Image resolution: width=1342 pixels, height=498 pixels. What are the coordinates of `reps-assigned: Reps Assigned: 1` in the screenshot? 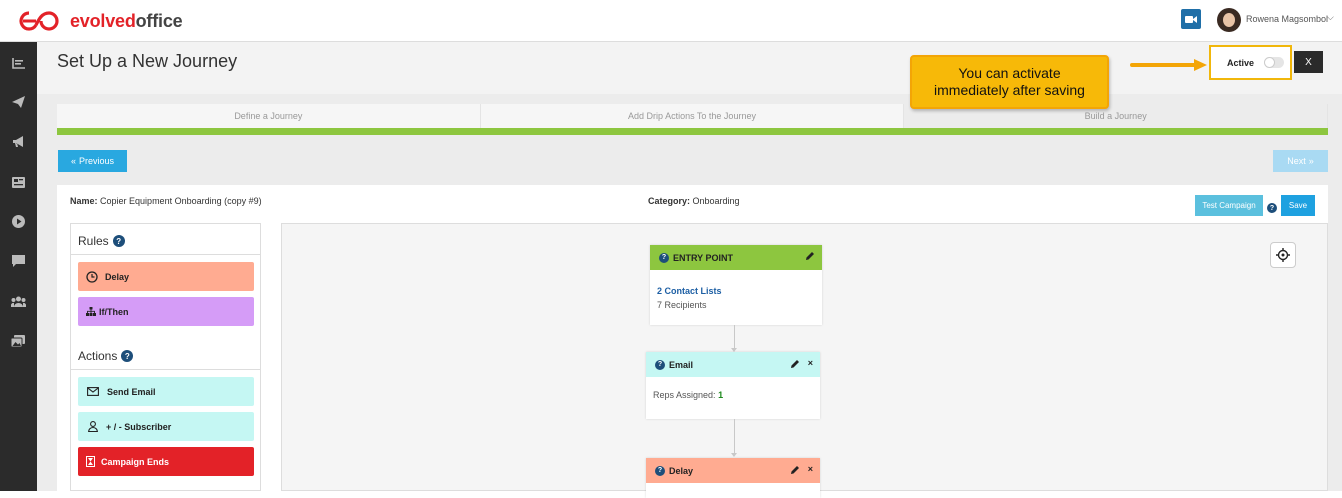 It's located at (688, 395).